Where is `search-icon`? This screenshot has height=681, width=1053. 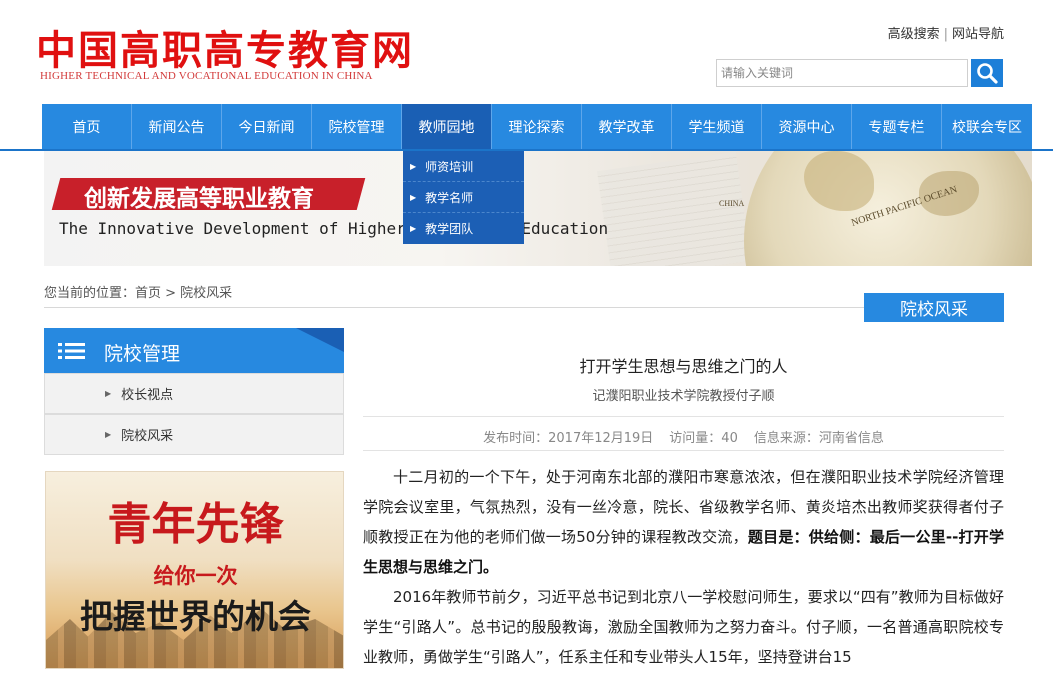 search-icon is located at coordinates (987, 73).